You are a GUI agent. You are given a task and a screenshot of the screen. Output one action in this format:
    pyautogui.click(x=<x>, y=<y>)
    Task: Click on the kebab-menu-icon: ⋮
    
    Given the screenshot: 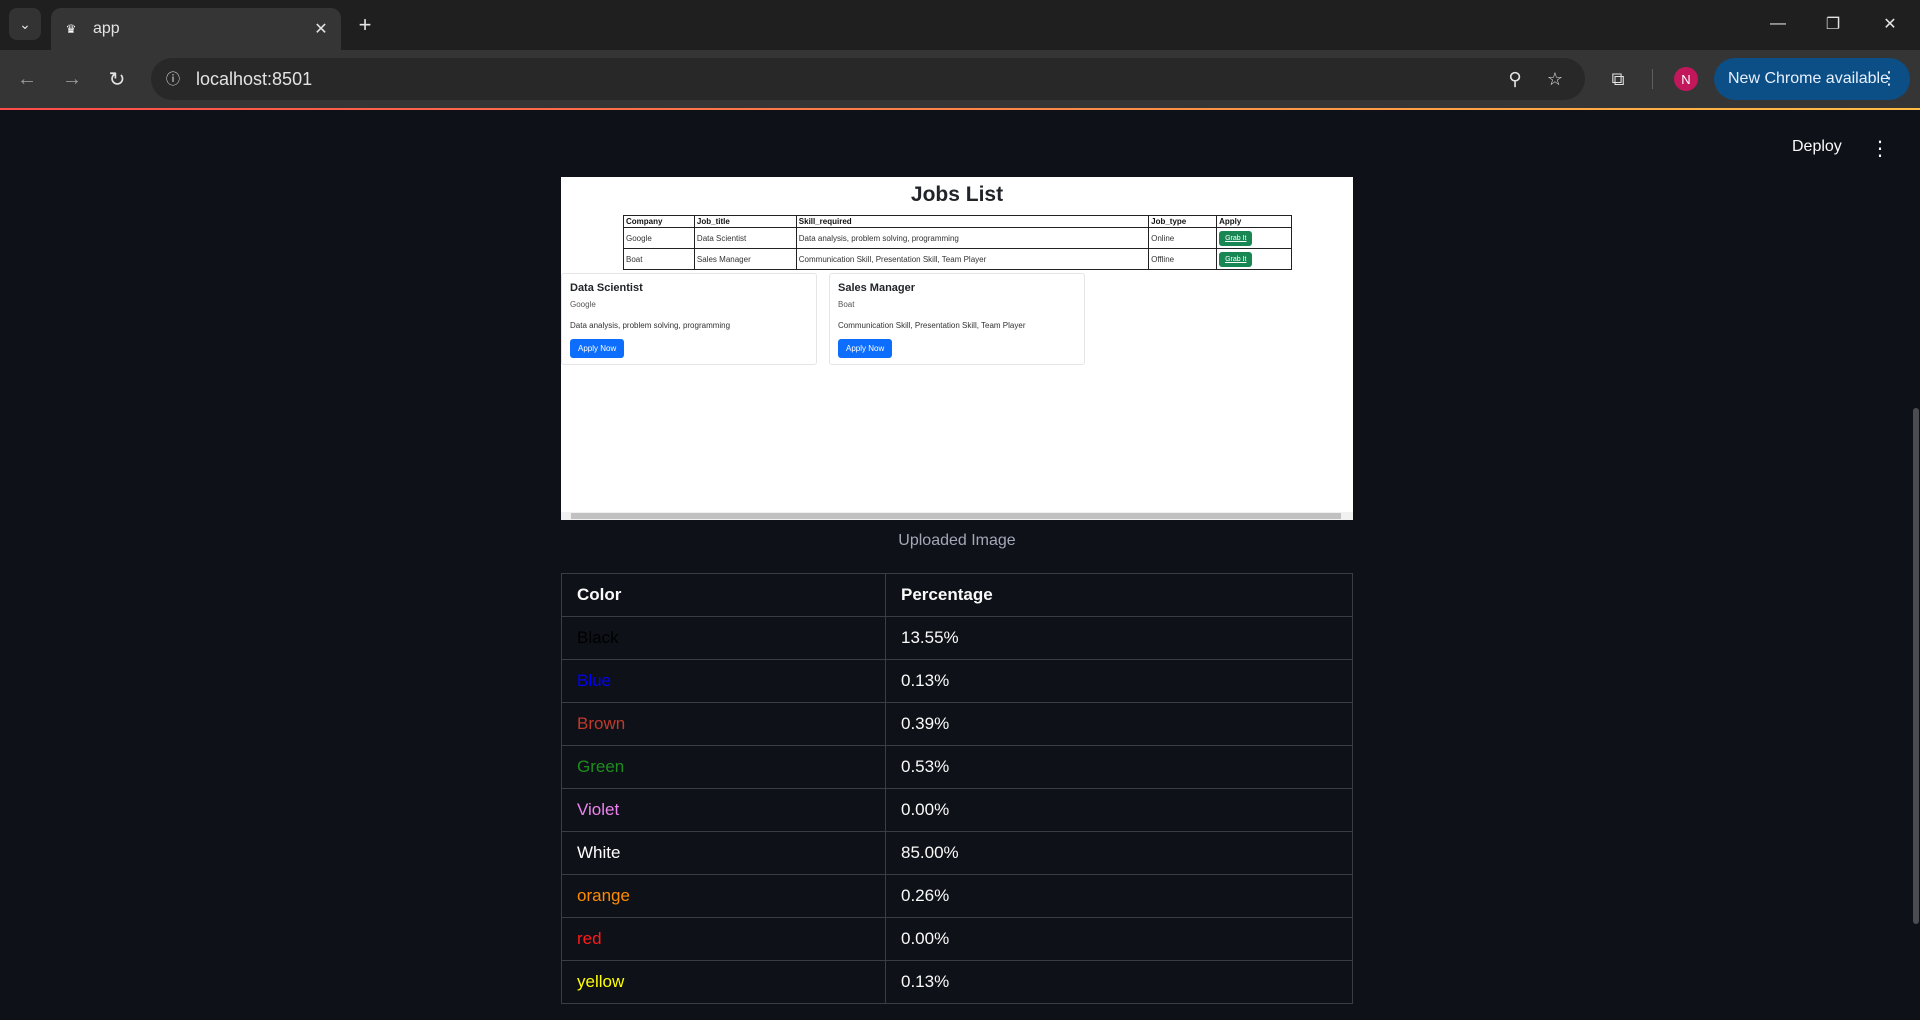 What is the action you would take?
    pyautogui.click(x=1889, y=78)
    